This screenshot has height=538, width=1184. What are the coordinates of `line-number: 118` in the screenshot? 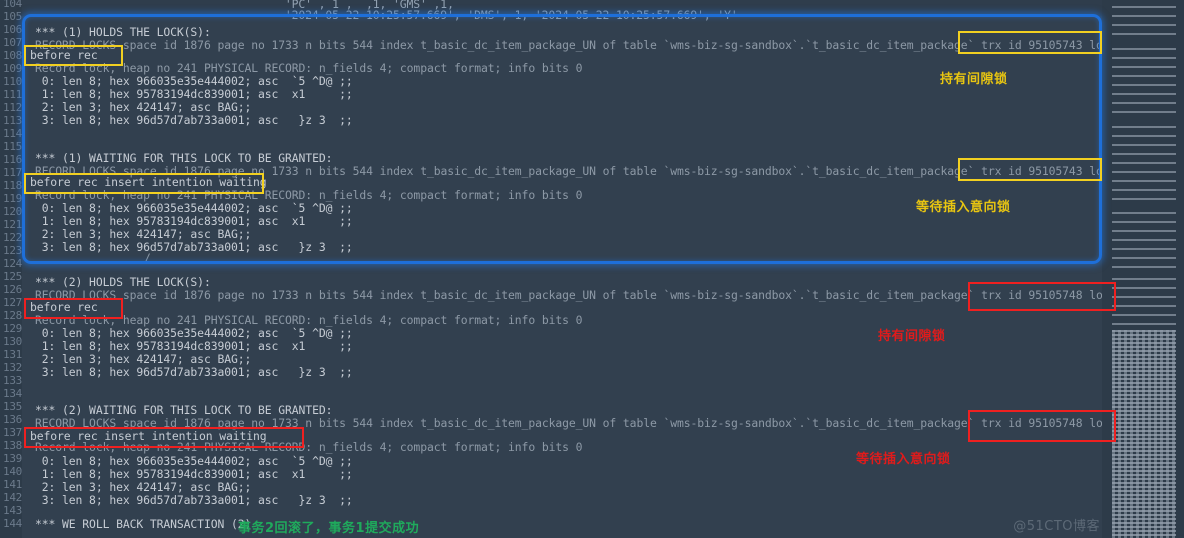 It's located at (12, 185).